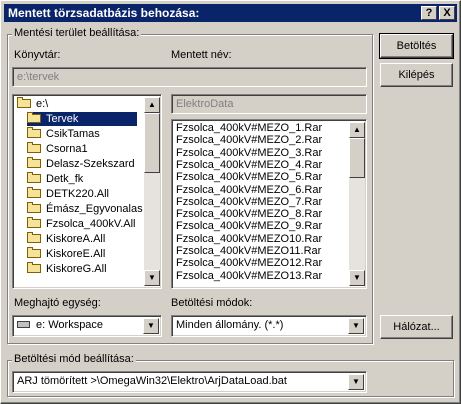 This screenshot has width=461, height=404. I want to click on drive-label: Meghajtó egység:, so click(57, 303).